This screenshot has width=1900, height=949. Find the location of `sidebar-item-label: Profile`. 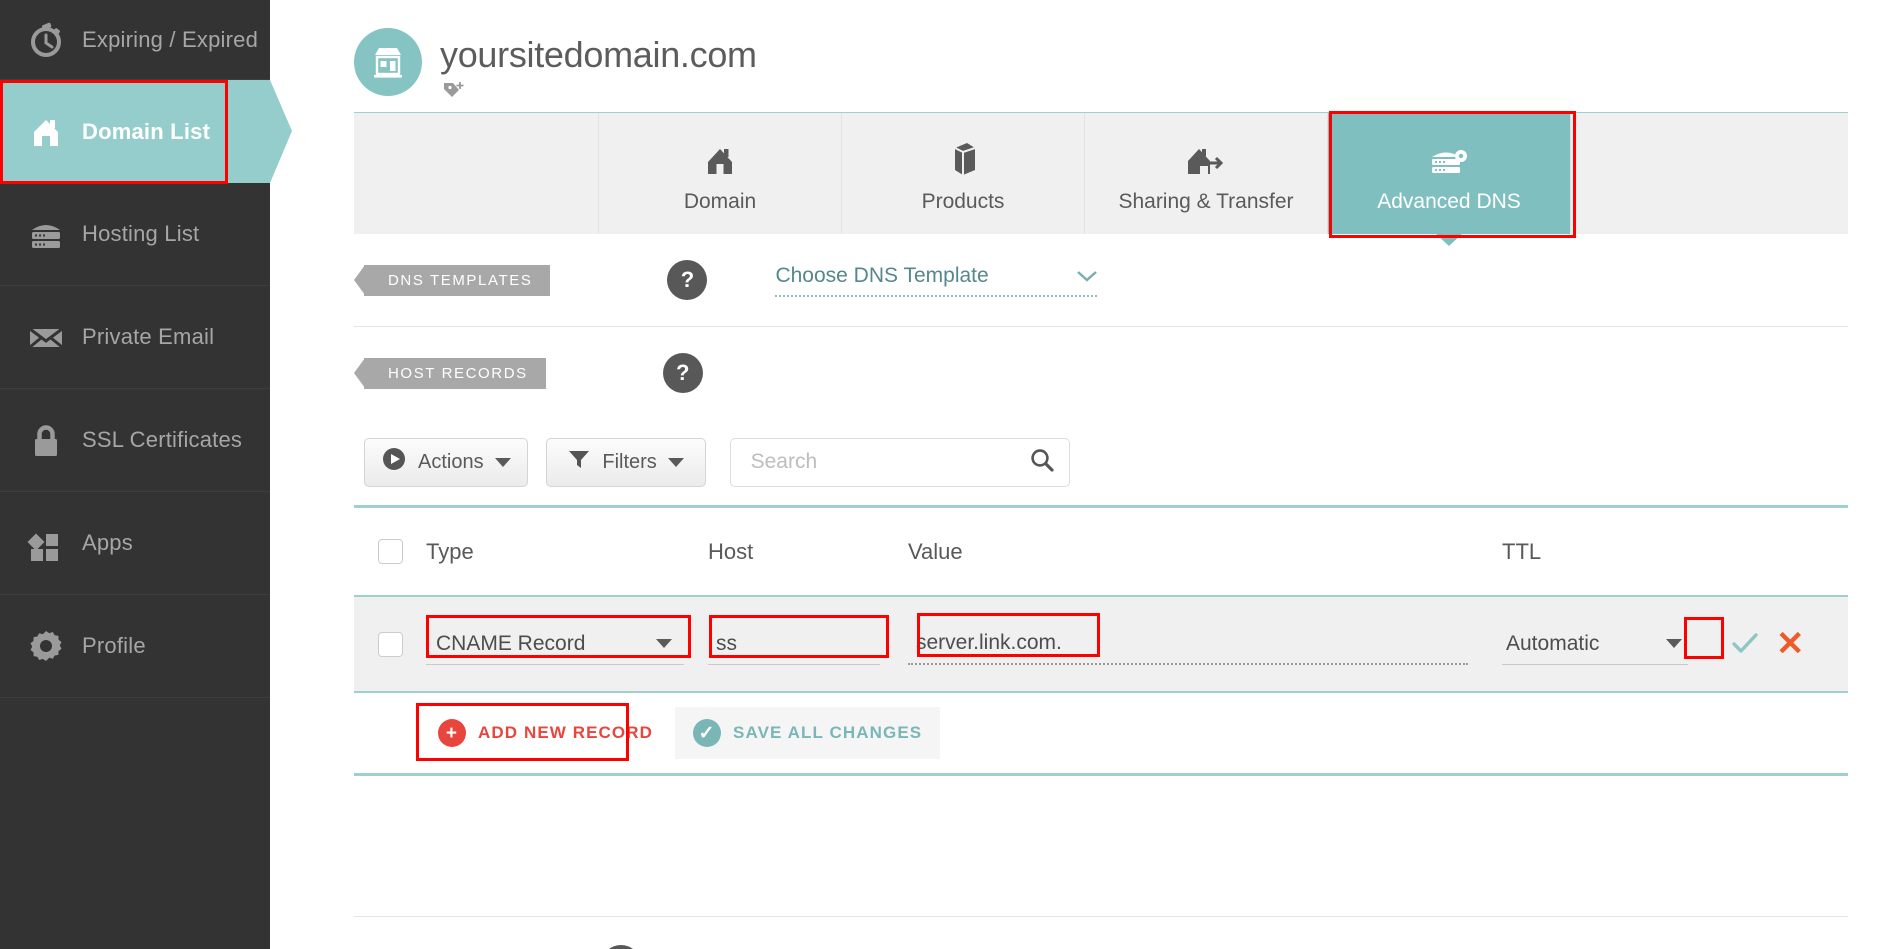

sidebar-item-label: Profile is located at coordinates (114, 645).